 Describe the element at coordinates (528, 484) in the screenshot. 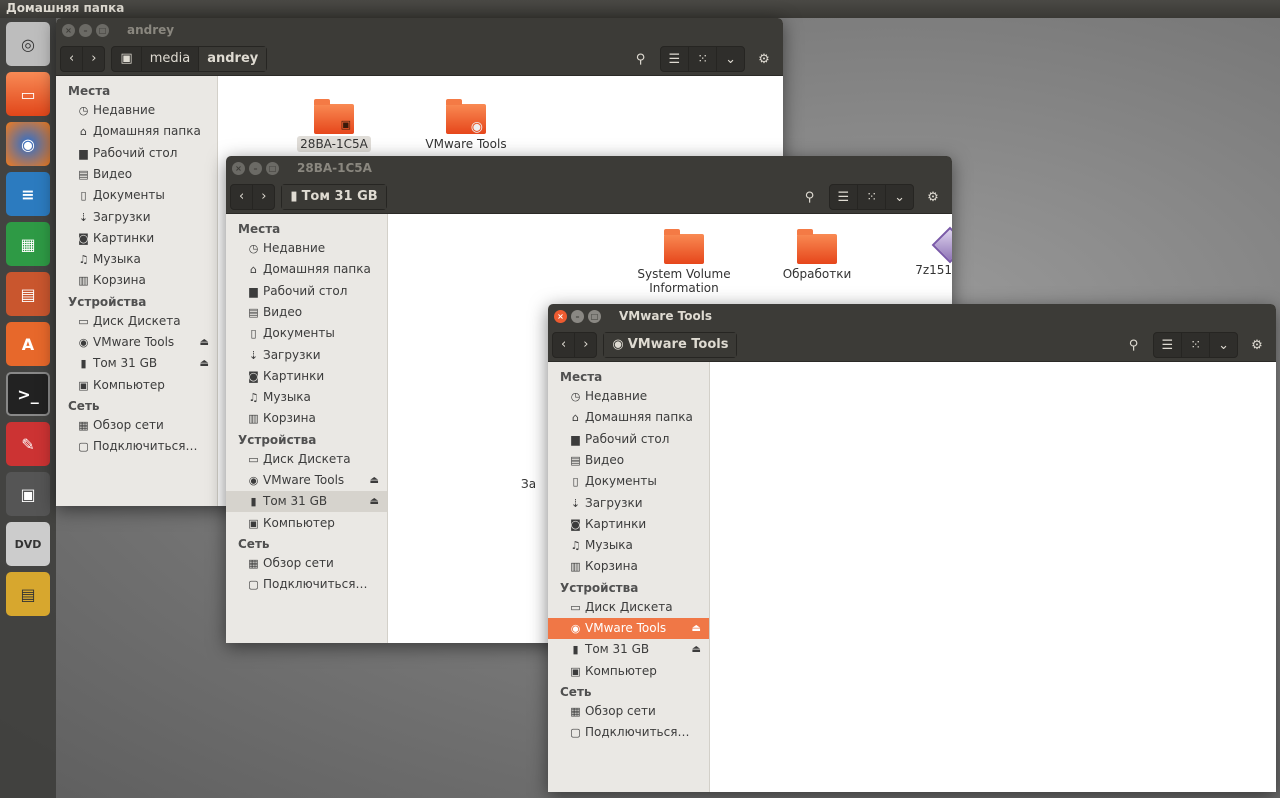

I see `file-item: За` at that location.